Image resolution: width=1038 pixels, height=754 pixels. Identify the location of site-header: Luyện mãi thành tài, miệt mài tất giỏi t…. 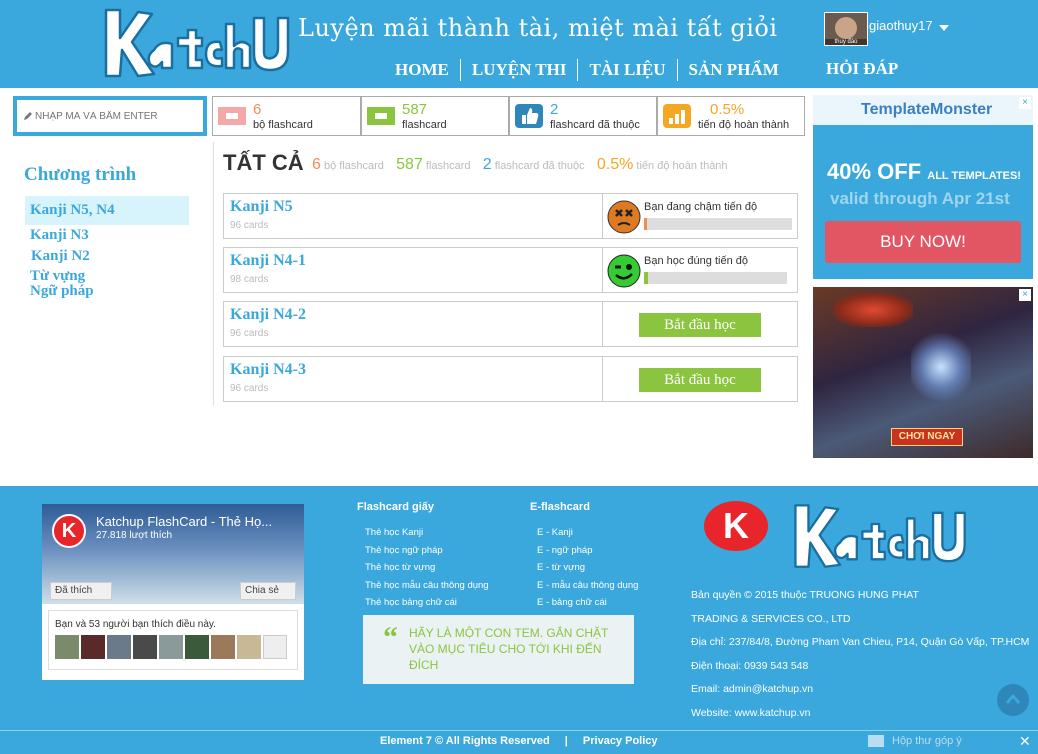
(519, 44).